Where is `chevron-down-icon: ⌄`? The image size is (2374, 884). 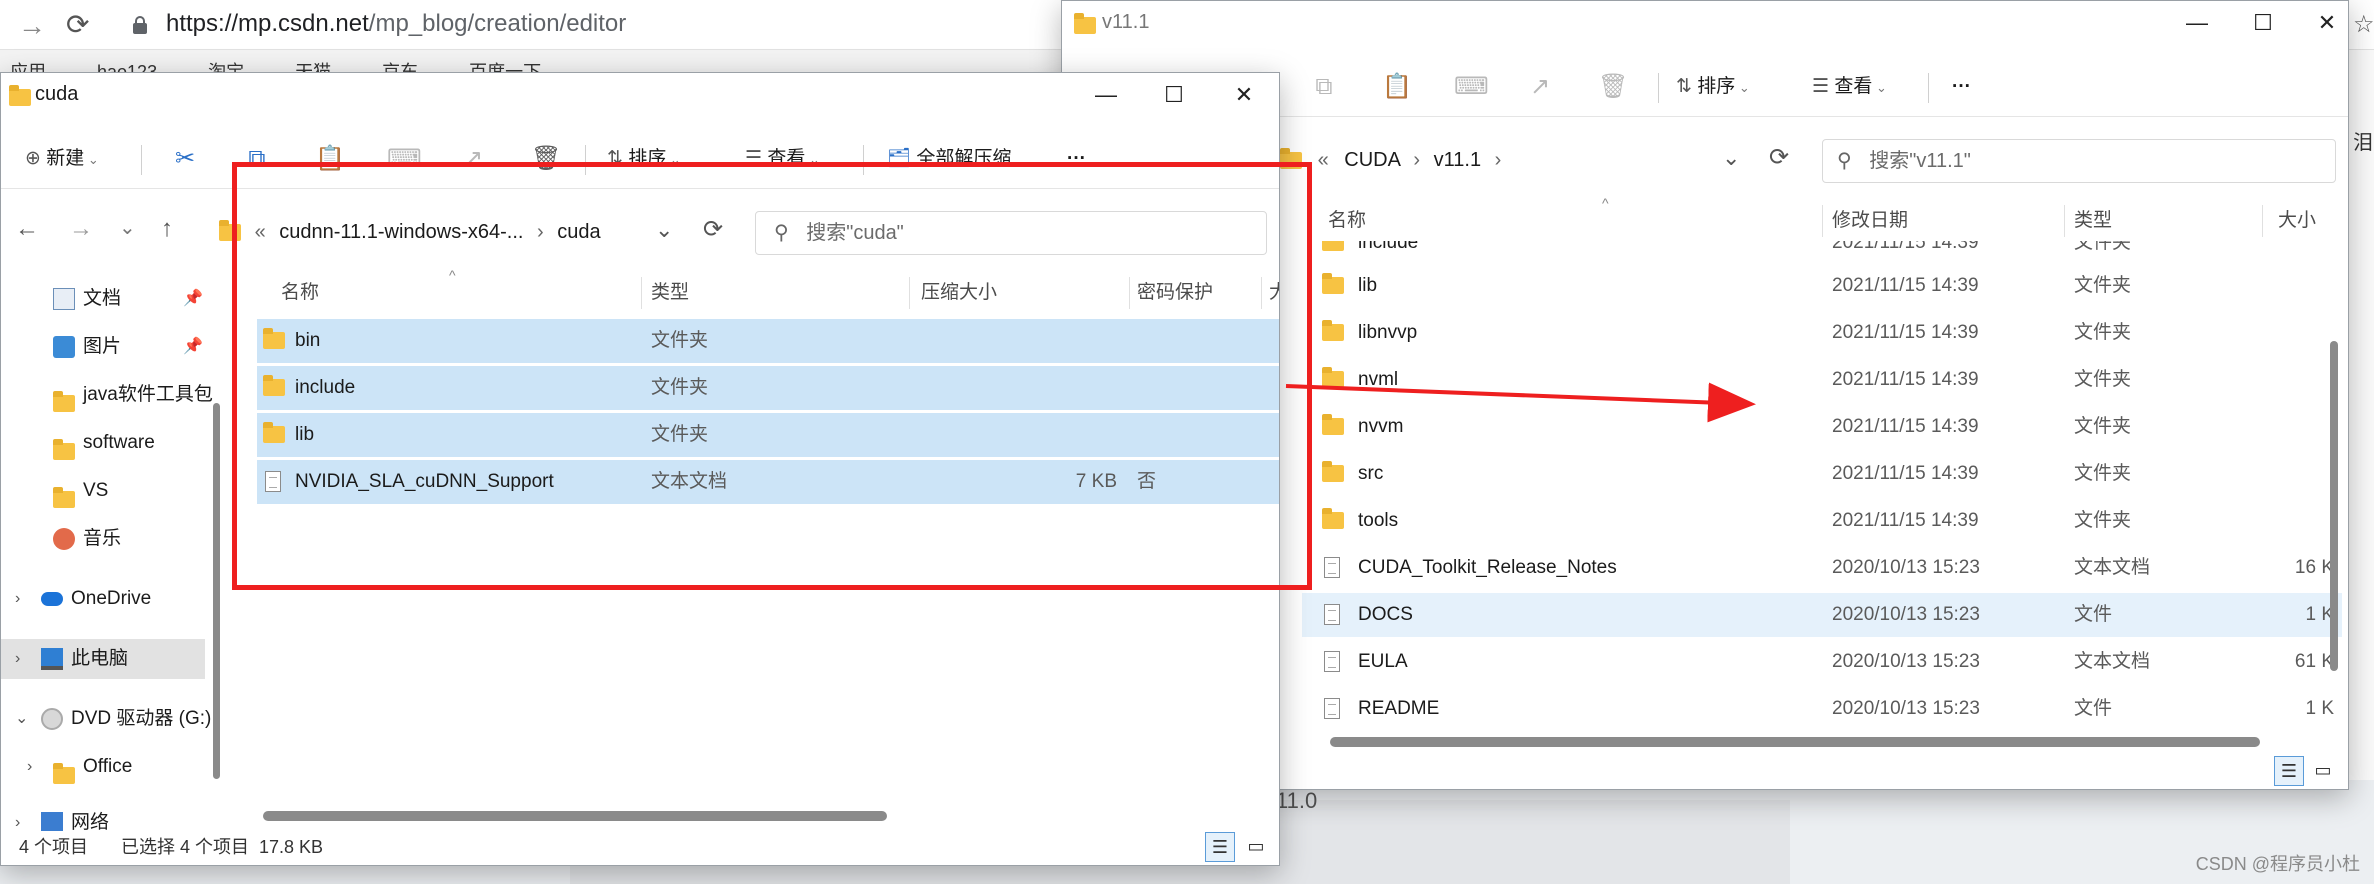
chevron-down-icon: ⌄ is located at coordinates (21, 719).